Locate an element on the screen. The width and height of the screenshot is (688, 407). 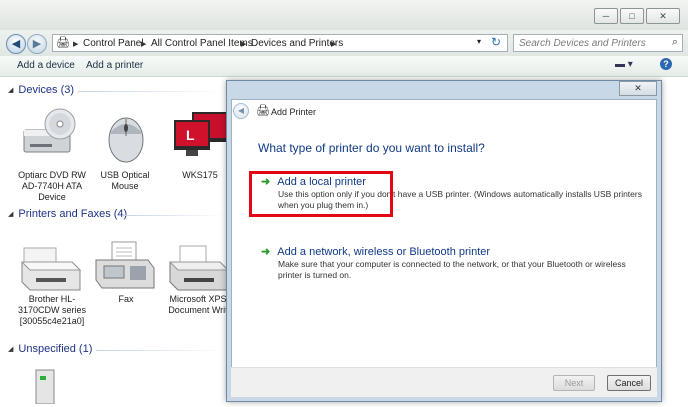
help-icon: ? is located at coordinates (666, 64).